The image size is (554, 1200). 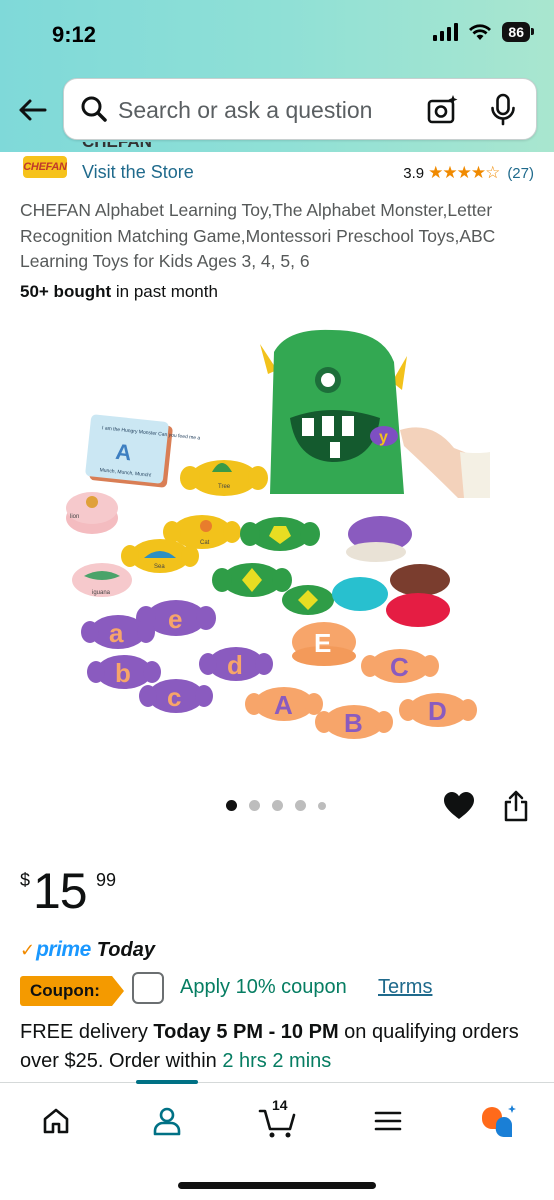 I want to click on nav-menu, so click(x=388, y=1121).